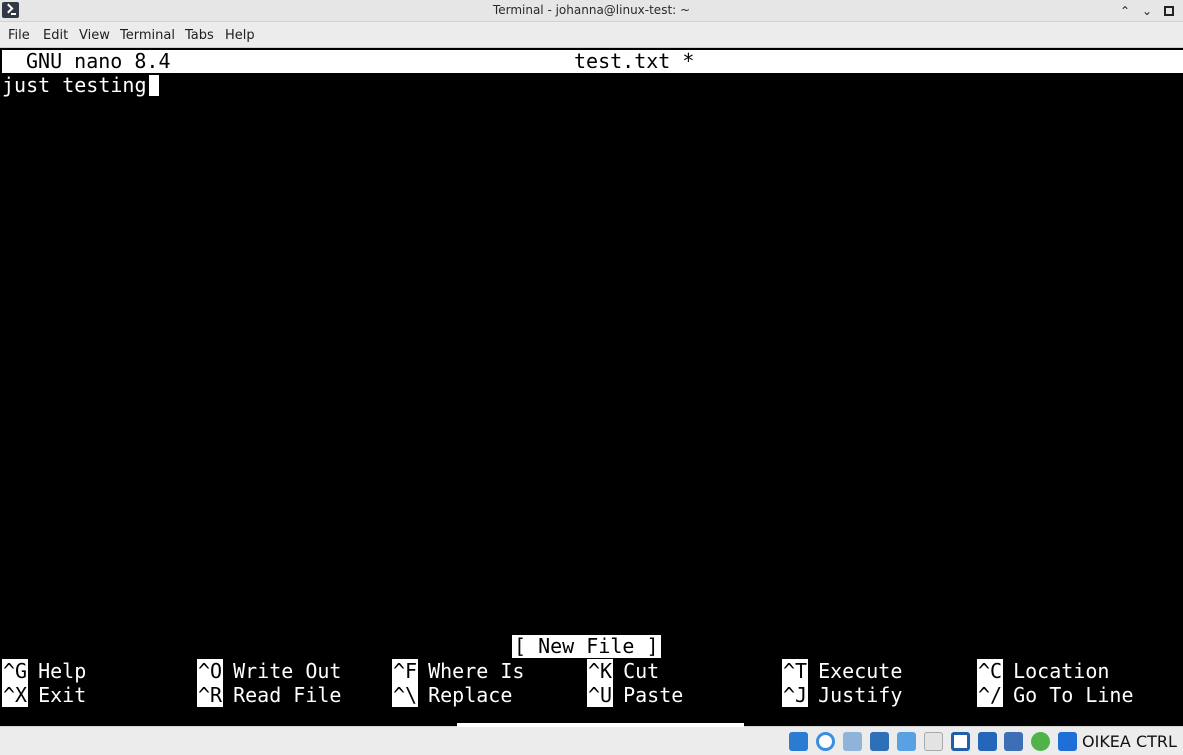 Image resolution: width=1183 pixels, height=755 pixels. I want to click on shortcut-label: Where Is, so click(476, 671).